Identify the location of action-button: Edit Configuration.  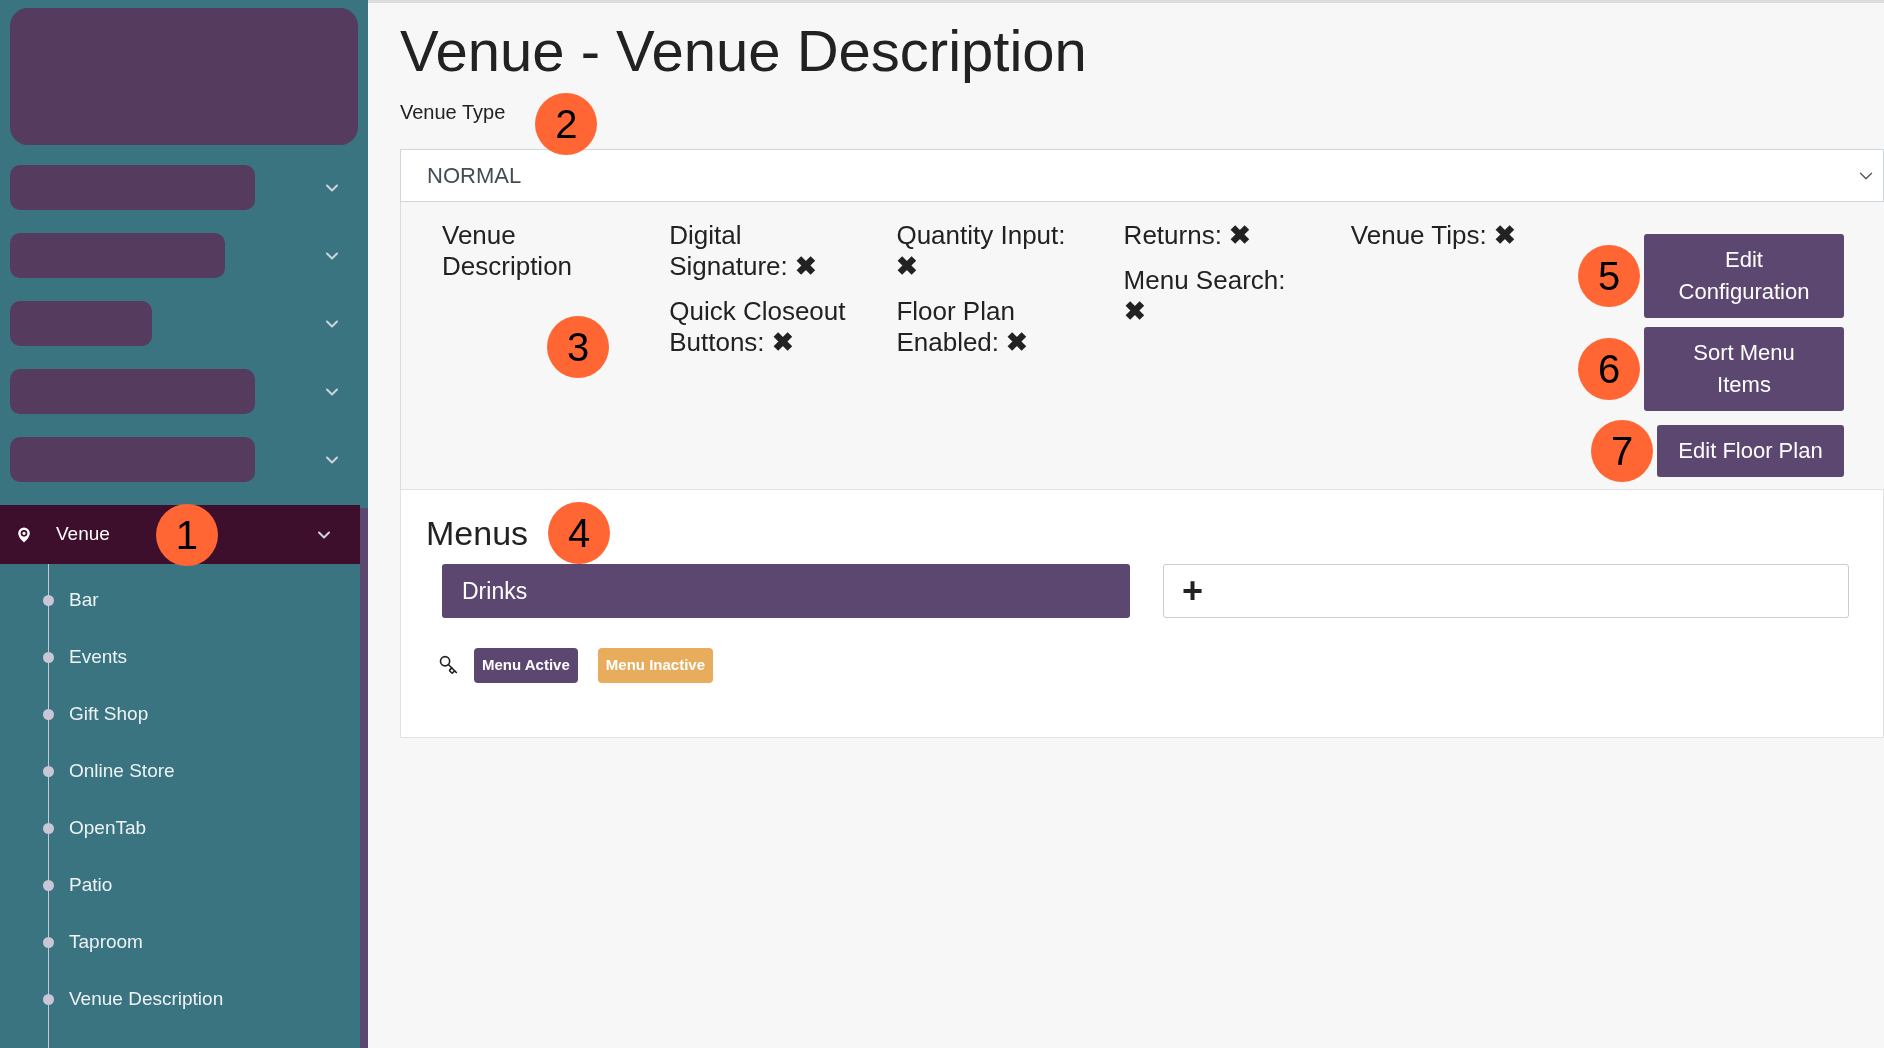
(1744, 276).